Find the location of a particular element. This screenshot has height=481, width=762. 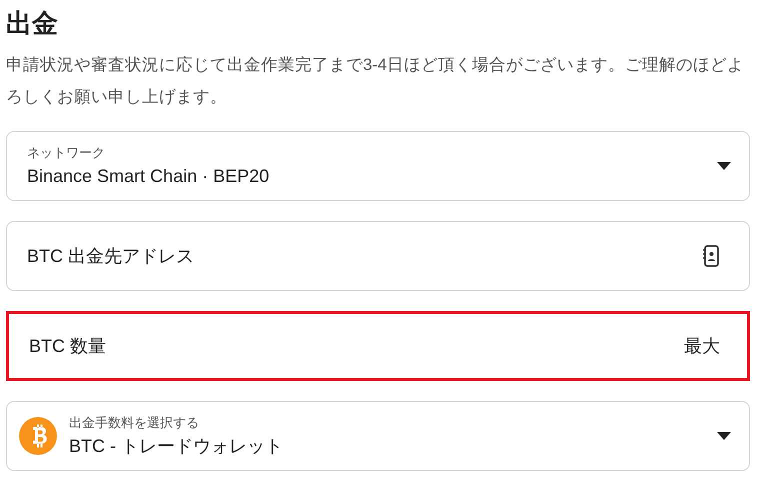

bitcoin-icon is located at coordinates (38, 436).